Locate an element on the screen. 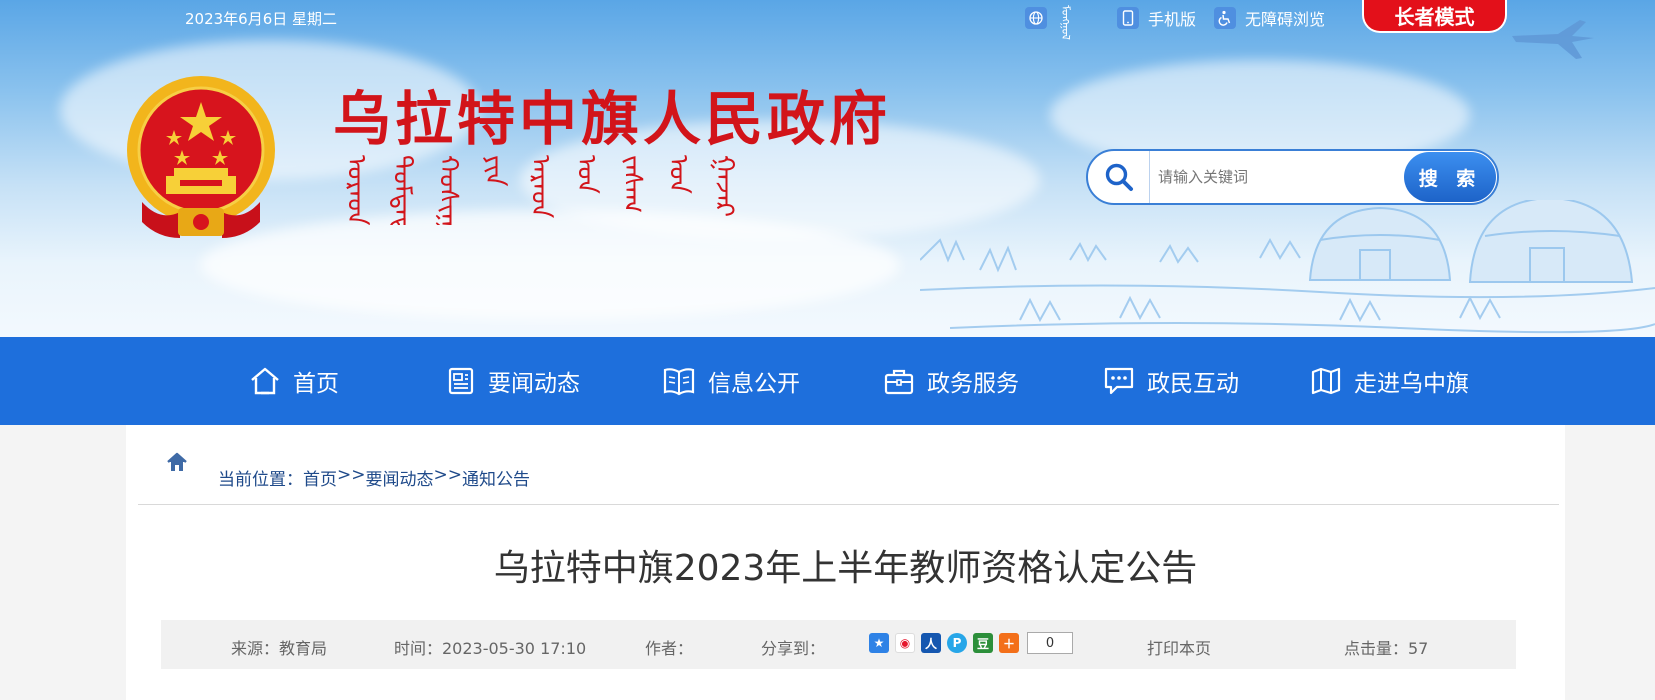 The width and height of the screenshot is (1655, 700). breadcrumb-link-news: 要闻动态 is located at coordinates (400, 477).